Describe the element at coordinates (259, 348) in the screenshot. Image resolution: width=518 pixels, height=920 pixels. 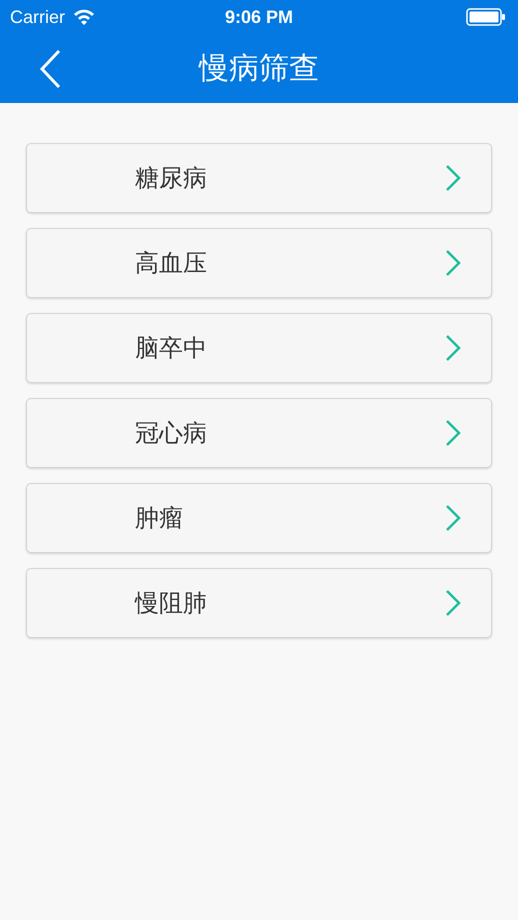
I see `list-item: 脑卒中` at that location.